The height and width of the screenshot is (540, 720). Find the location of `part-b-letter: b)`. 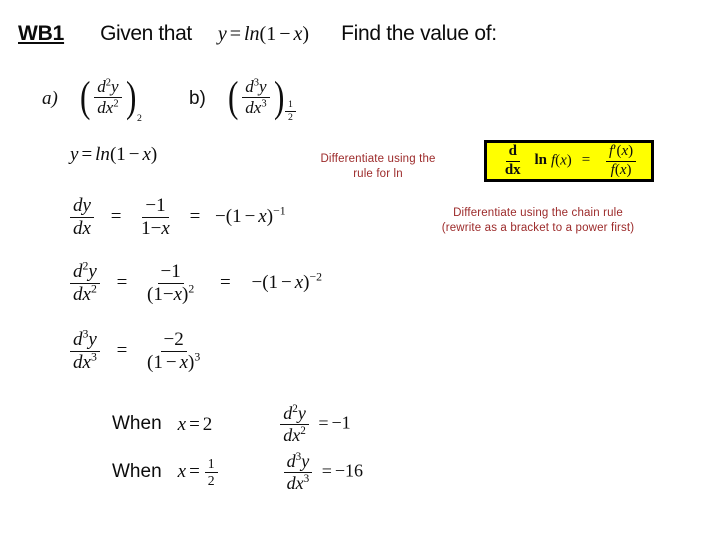

part-b-letter: b) is located at coordinates (197, 98).